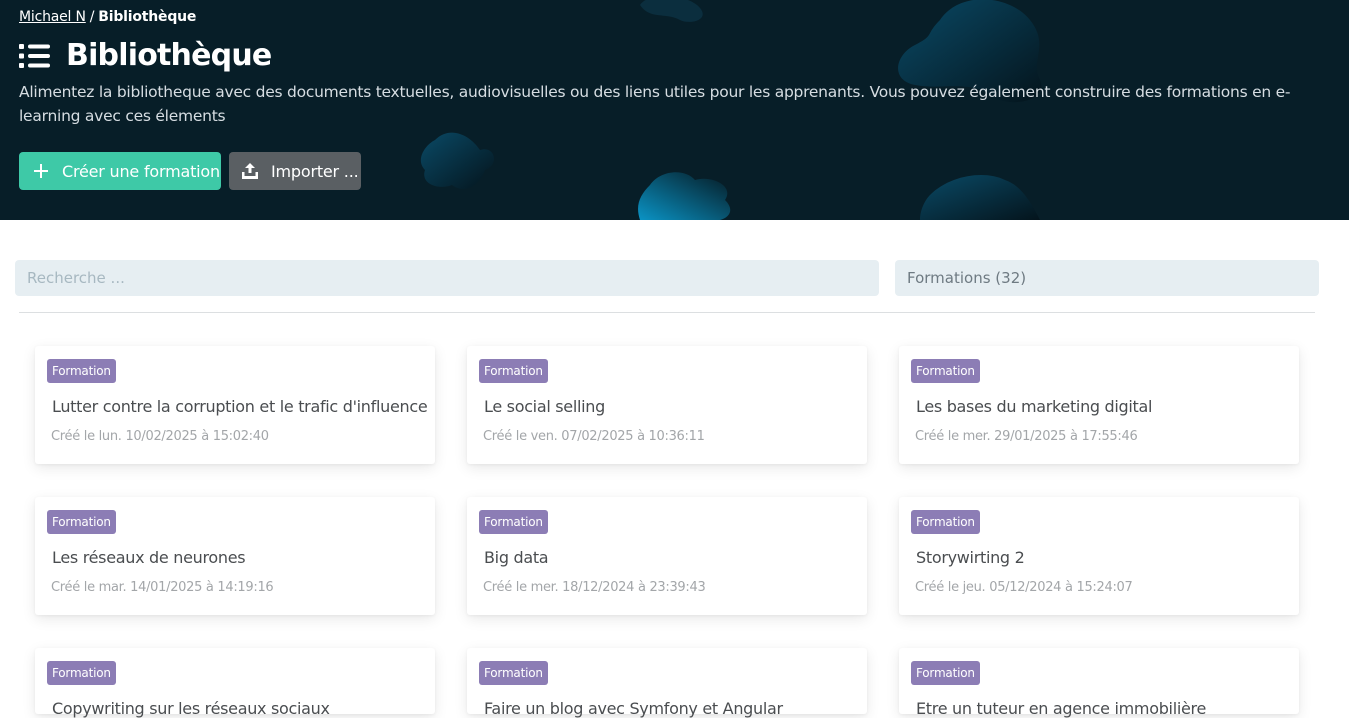 This screenshot has width=1349, height=718. Describe the element at coordinates (516, 557) in the screenshot. I see `card-title: Big data` at that location.